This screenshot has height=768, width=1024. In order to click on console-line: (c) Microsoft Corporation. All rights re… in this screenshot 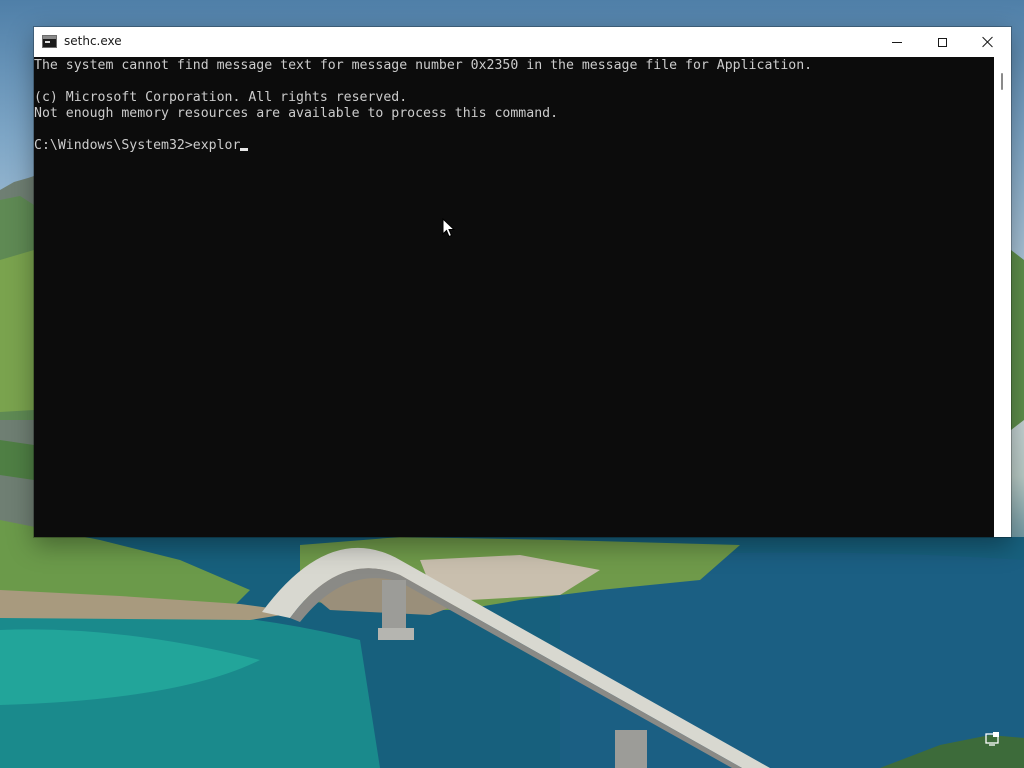, I will do `click(221, 97)`.